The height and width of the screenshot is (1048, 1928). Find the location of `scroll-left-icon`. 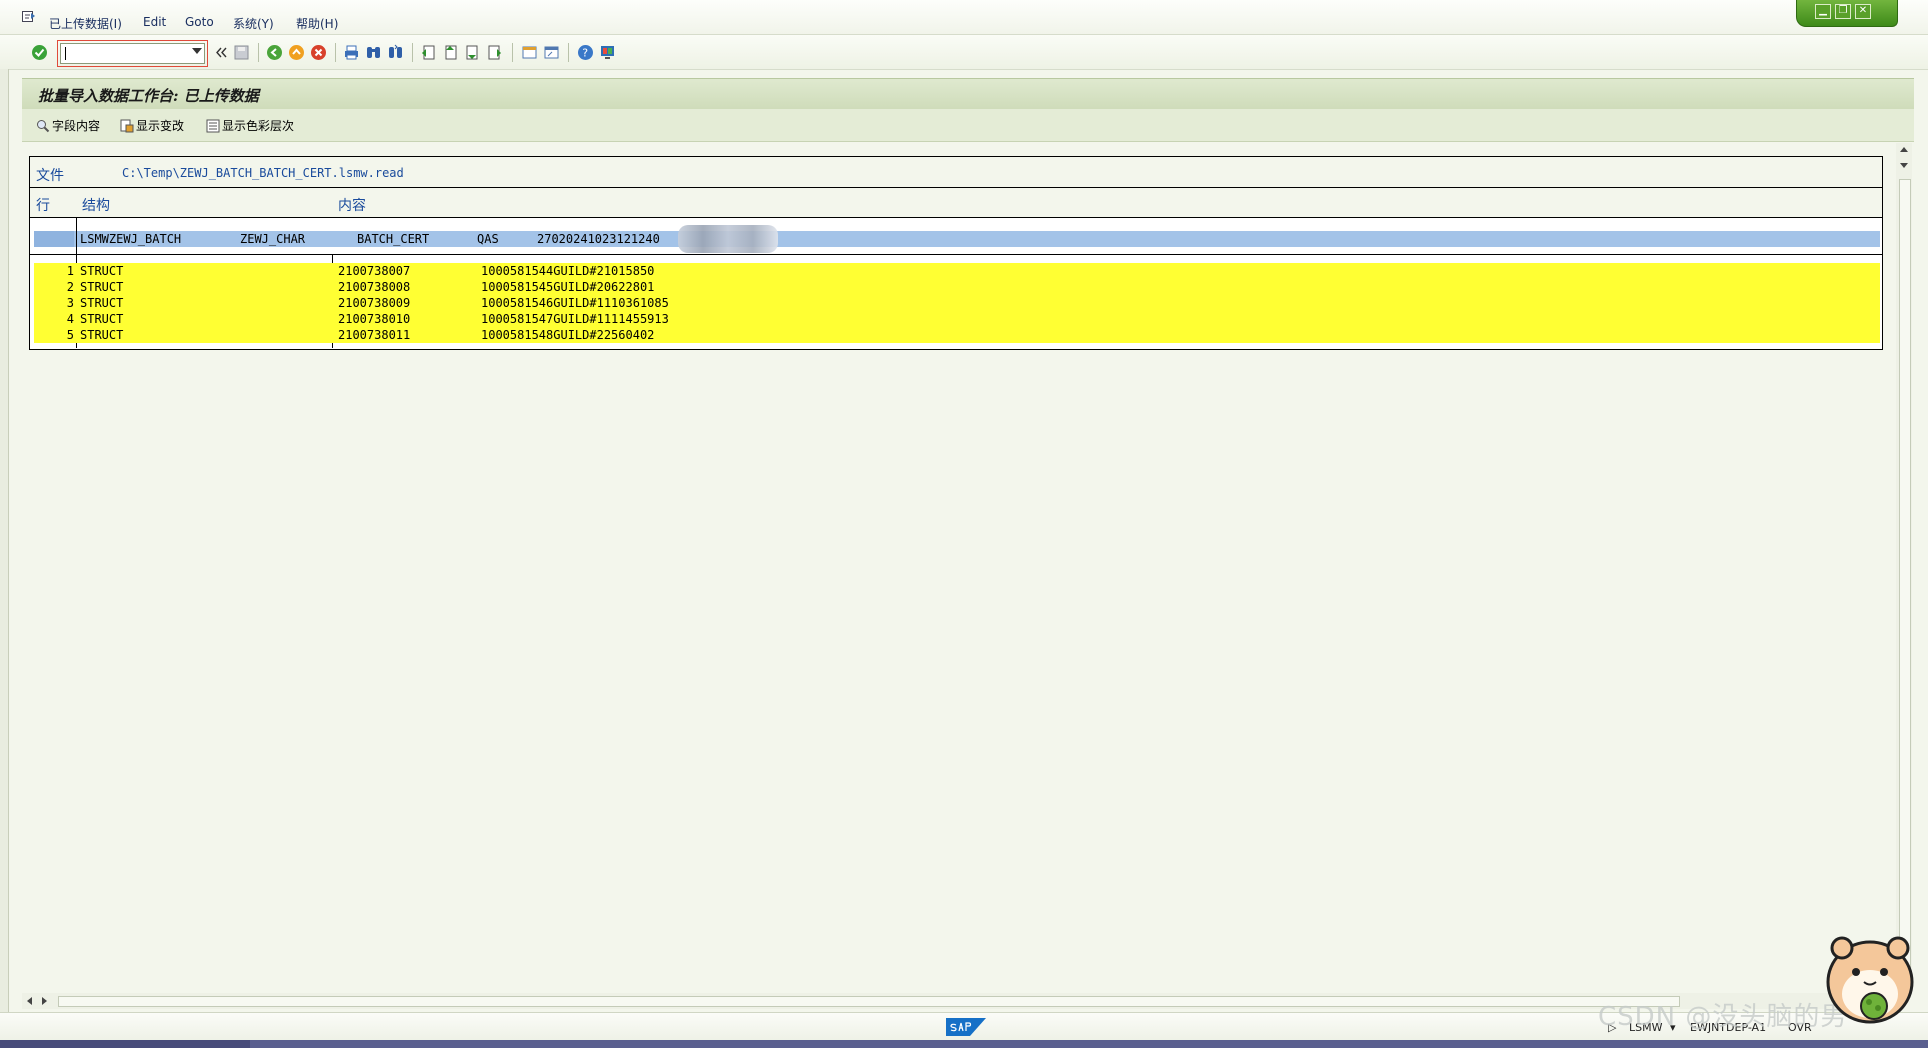

scroll-left-icon is located at coordinates (29, 1001).